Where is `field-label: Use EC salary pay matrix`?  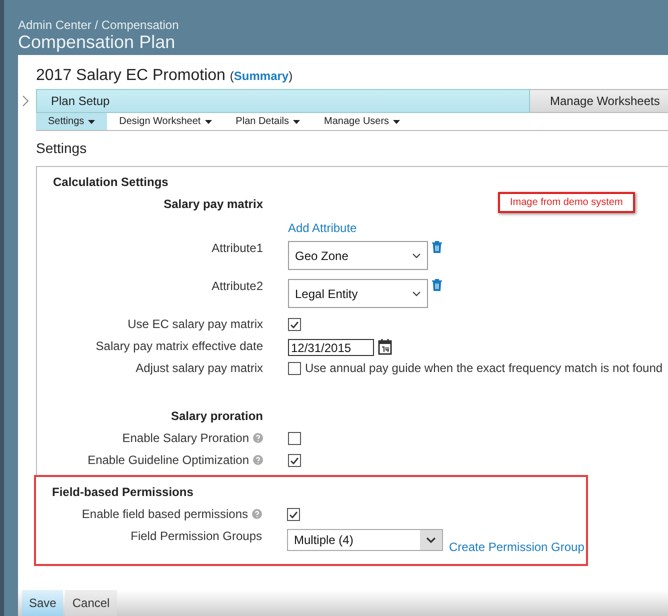 field-label: Use EC salary pay matrix is located at coordinates (195, 324).